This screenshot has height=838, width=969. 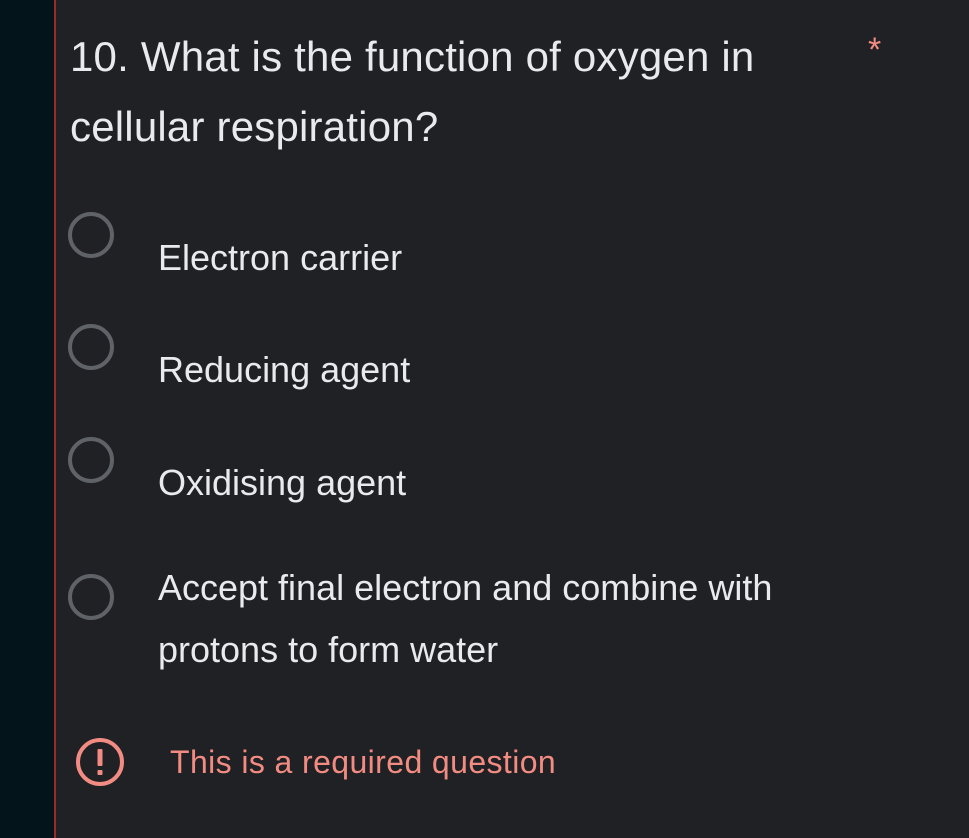 What do you see at coordinates (27, 419) in the screenshot?
I see `page-left-margin` at bounding box center [27, 419].